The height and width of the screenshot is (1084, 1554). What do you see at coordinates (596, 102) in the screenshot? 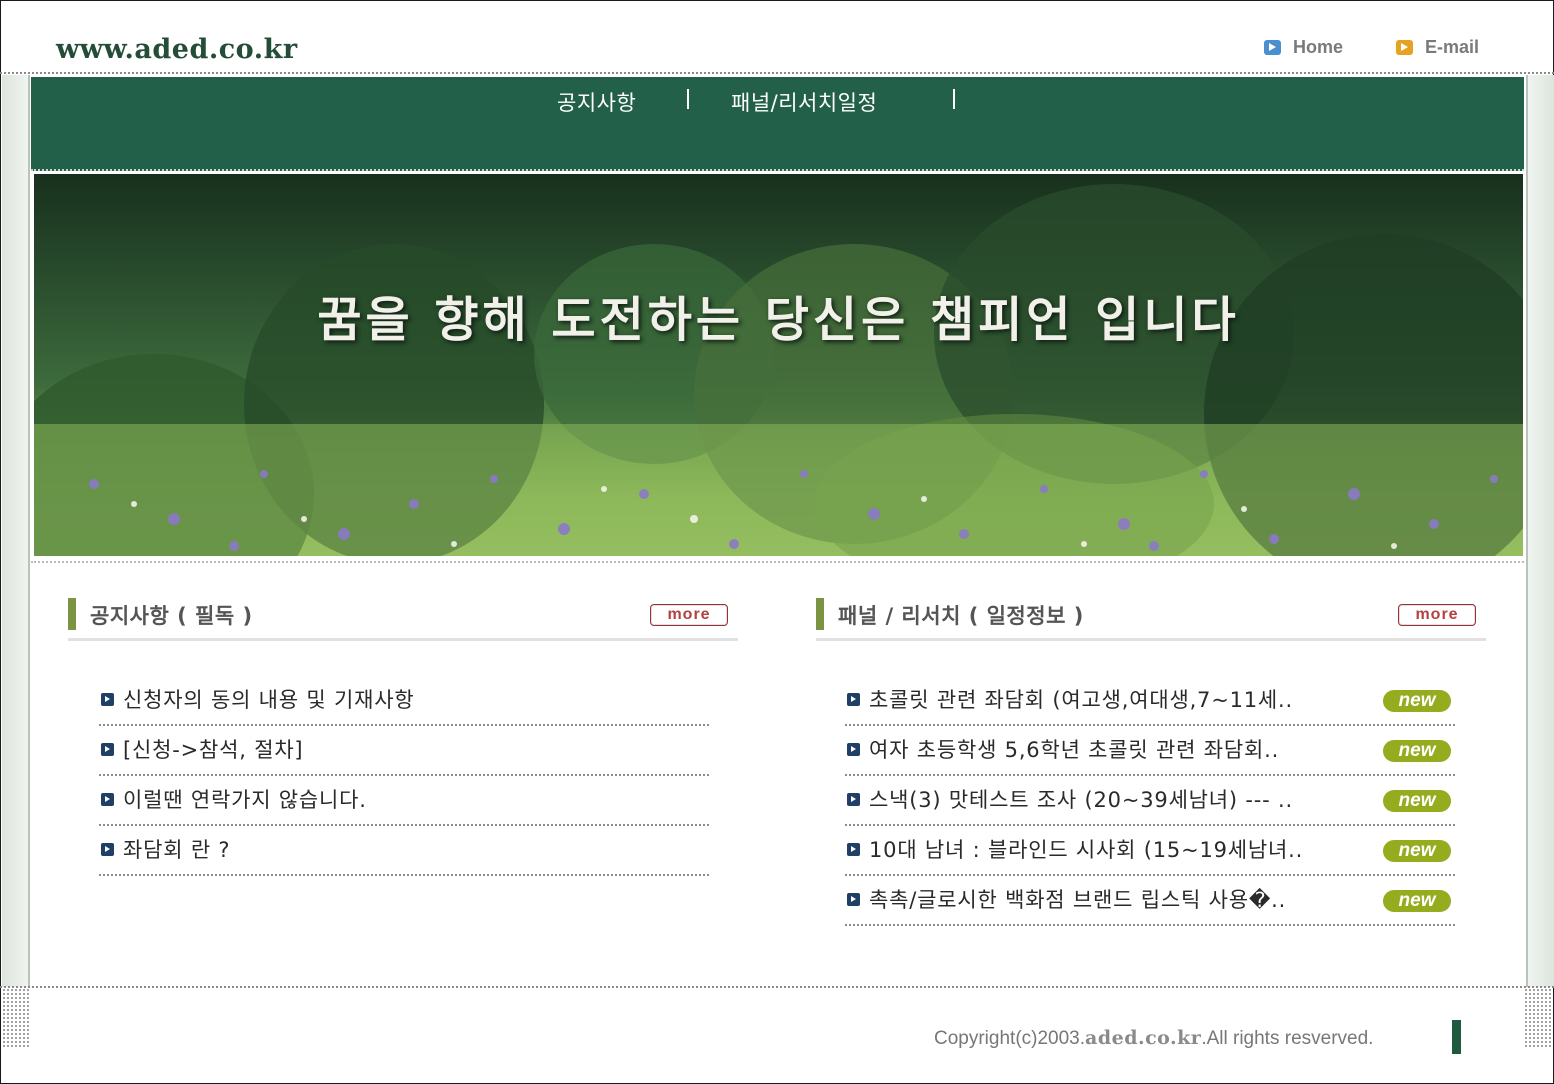
I see `nav-item-notices: 공지사항` at bounding box center [596, 102].